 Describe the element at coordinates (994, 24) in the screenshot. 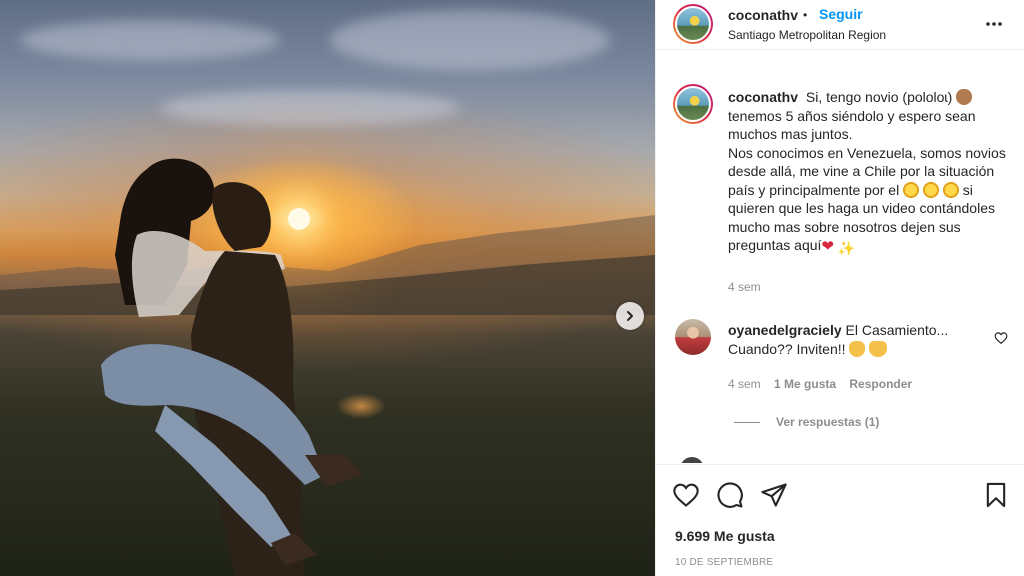

I see `more-horizontal-icon` at that location.